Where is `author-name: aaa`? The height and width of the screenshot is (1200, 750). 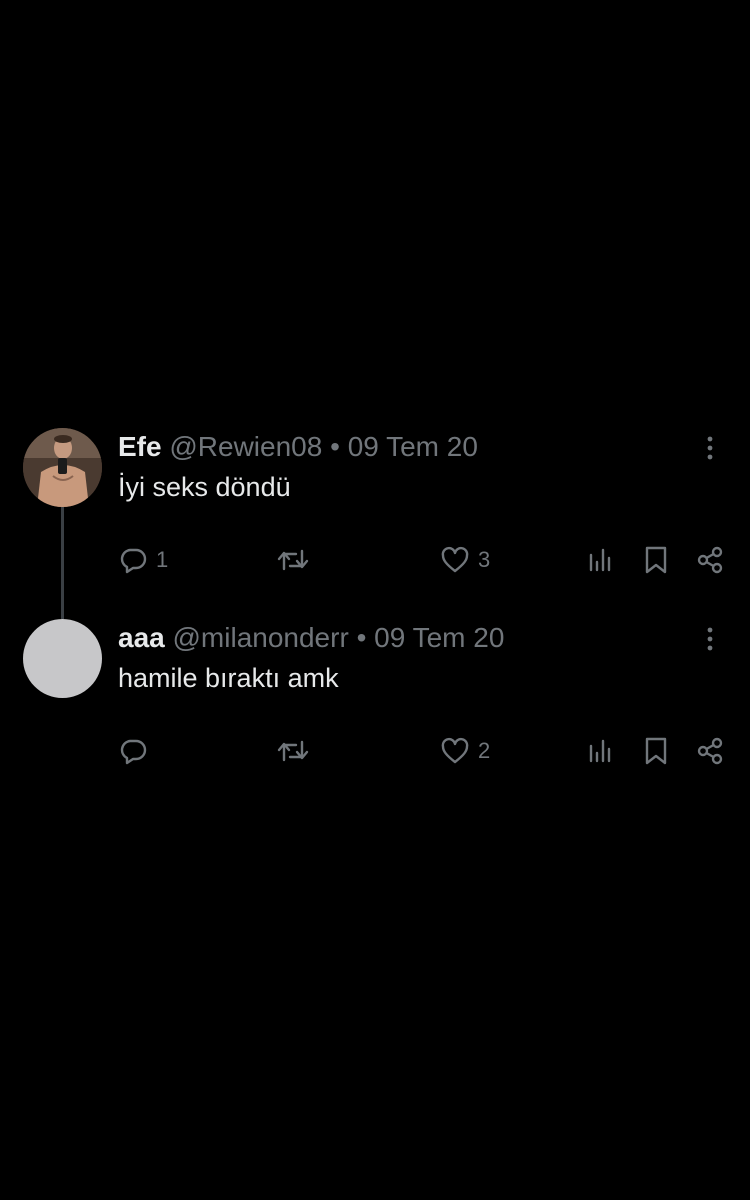 author-name: aaa is located at coordinates (141, 637).